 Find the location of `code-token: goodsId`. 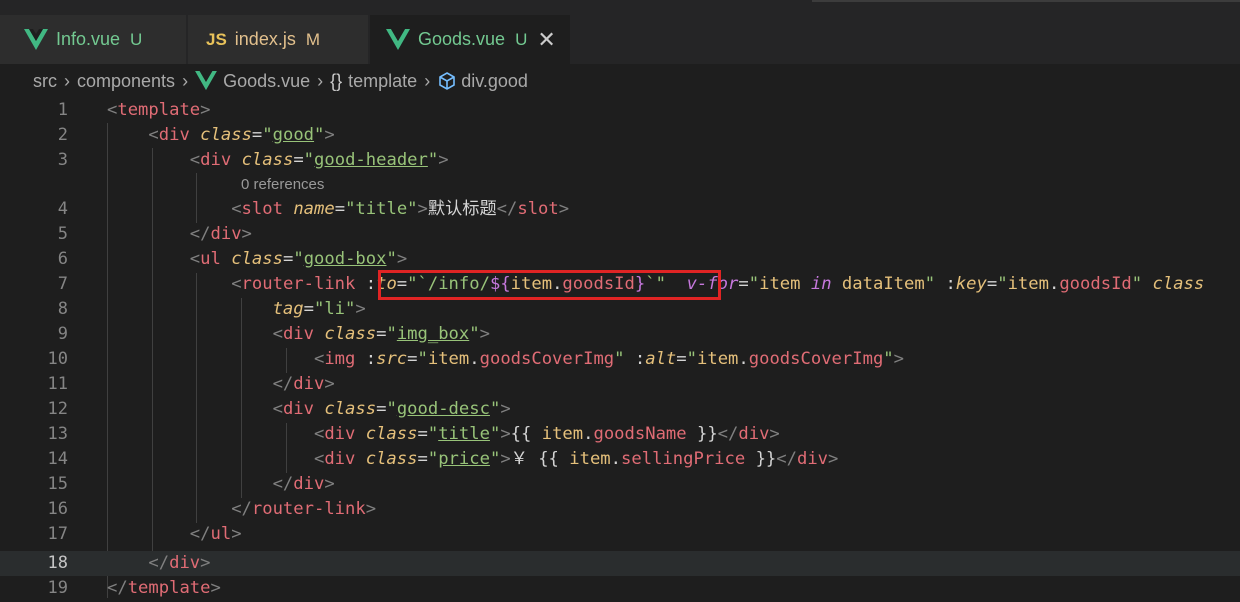

code-token: goodsId is located at coordinates (1095, 284).